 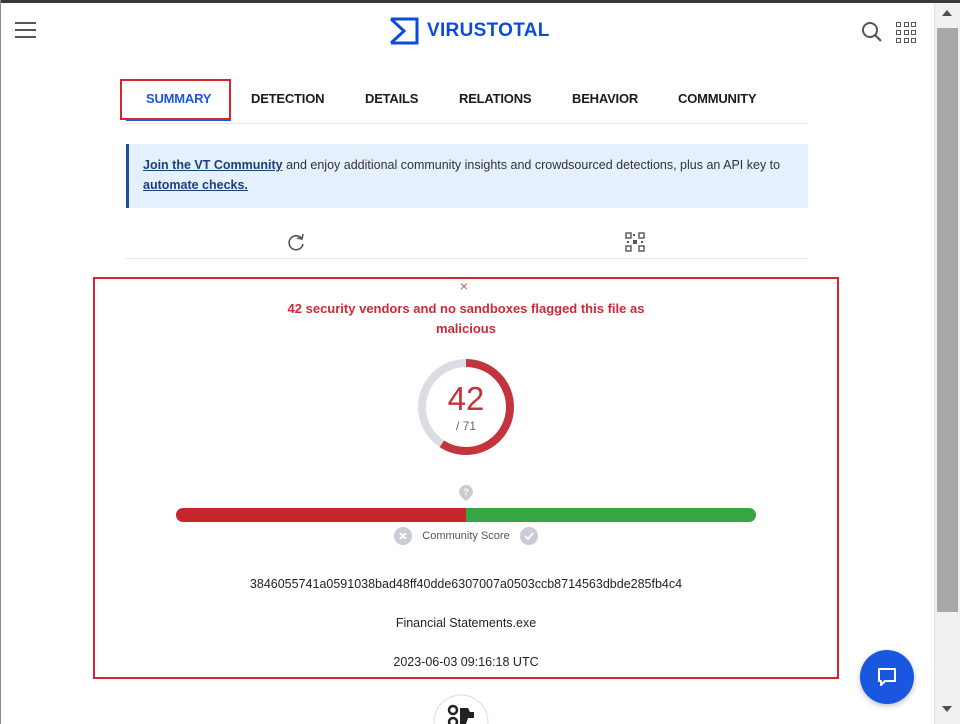 What do you see at coordinates (288, 98) in the screenshot?
I see `tab-detection: DETECTION` at bounding box center [288, 98].